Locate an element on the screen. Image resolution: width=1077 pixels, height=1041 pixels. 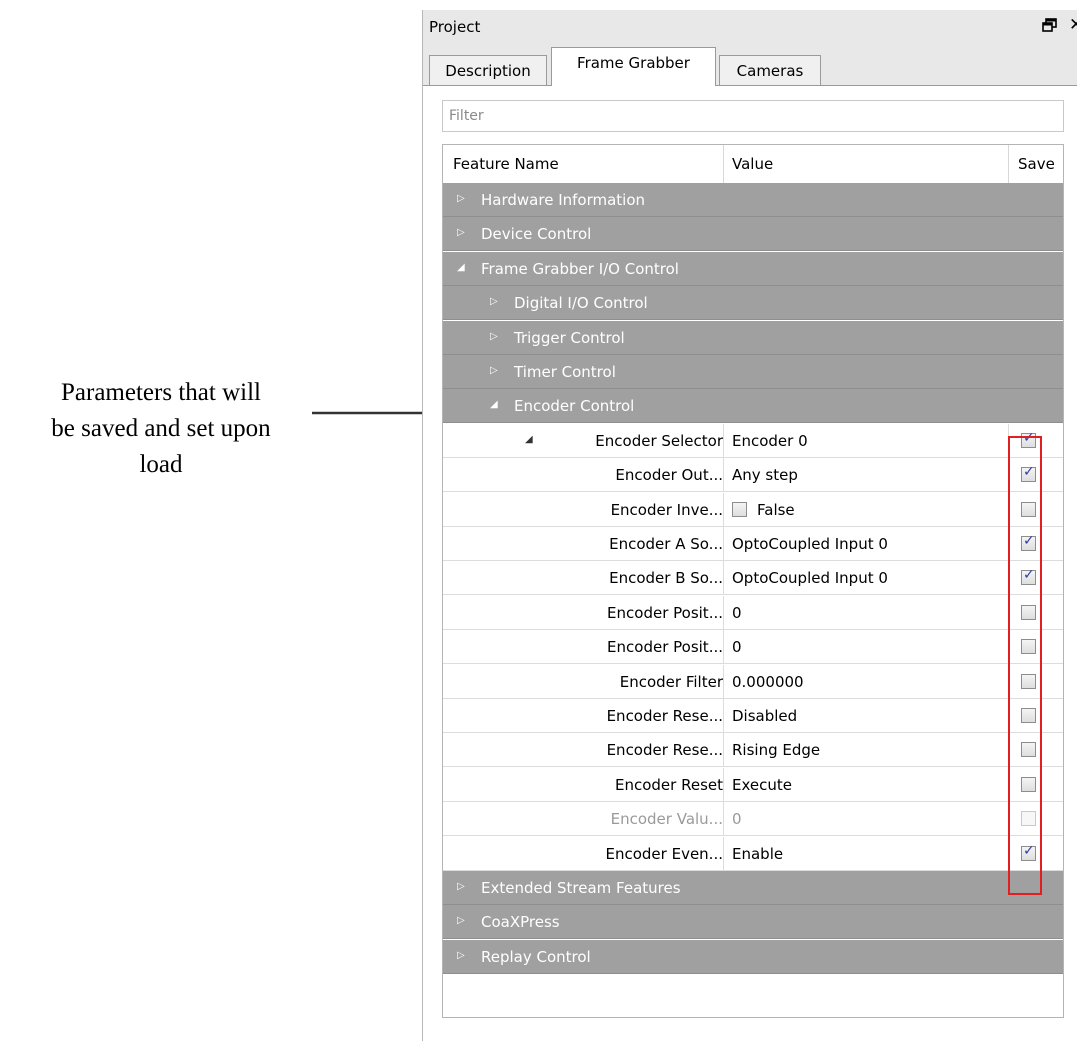
column-header-feature-name: Feature Name is located at coordinates (506, 164).